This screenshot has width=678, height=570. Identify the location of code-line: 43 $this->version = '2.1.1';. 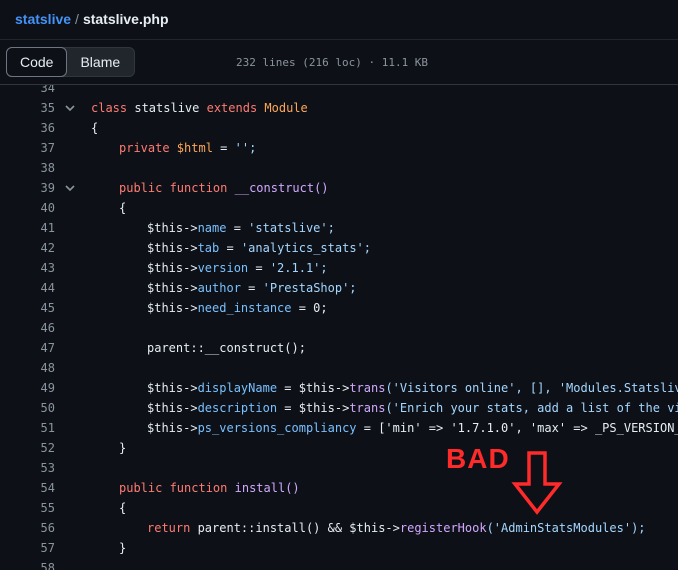
(339, 268).